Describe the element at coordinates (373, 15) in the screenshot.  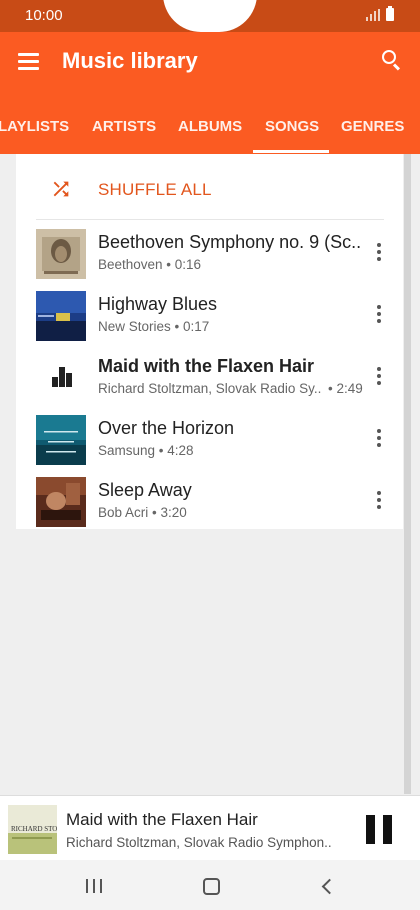
I see `signal-icon` at that location.